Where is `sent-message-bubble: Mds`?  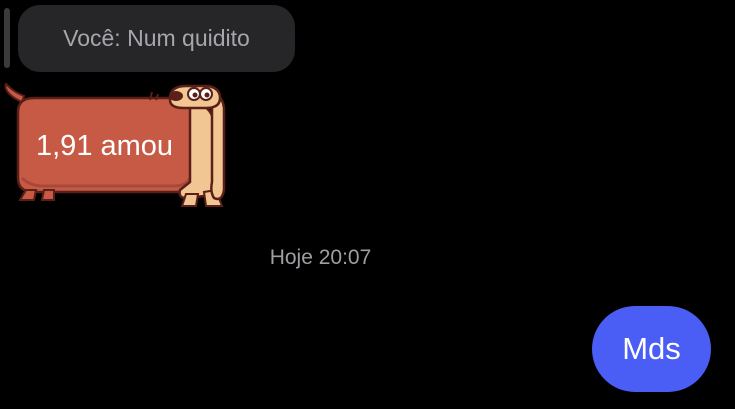 sent-message-bubble: Mds is located at coordinates (651, 349).